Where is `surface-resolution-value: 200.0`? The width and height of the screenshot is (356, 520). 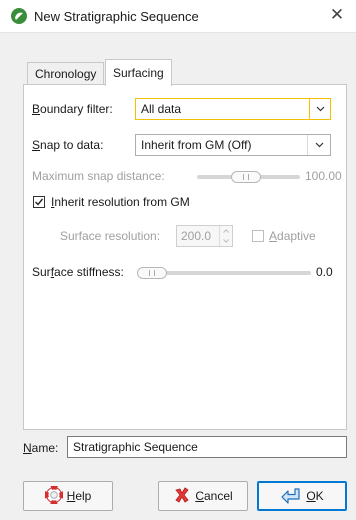 surface-resolution-value: 200.0 is located at coordinates (196, 236).